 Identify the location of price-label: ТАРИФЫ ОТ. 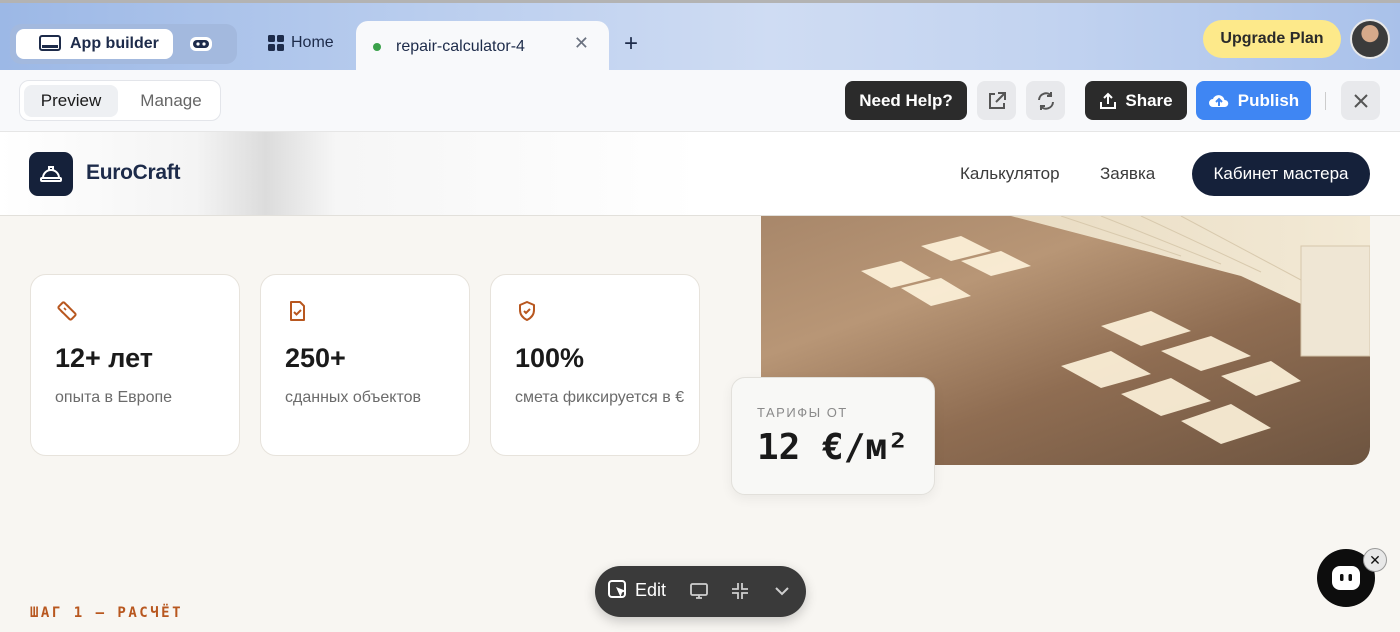
(802, 412).